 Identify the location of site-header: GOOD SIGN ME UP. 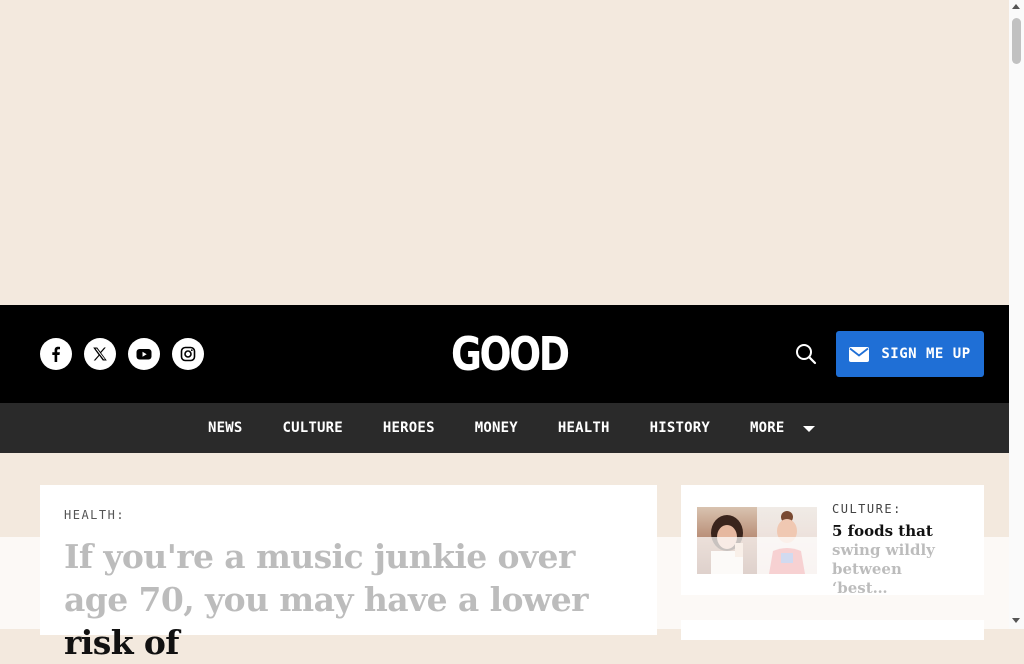
(504, 354).